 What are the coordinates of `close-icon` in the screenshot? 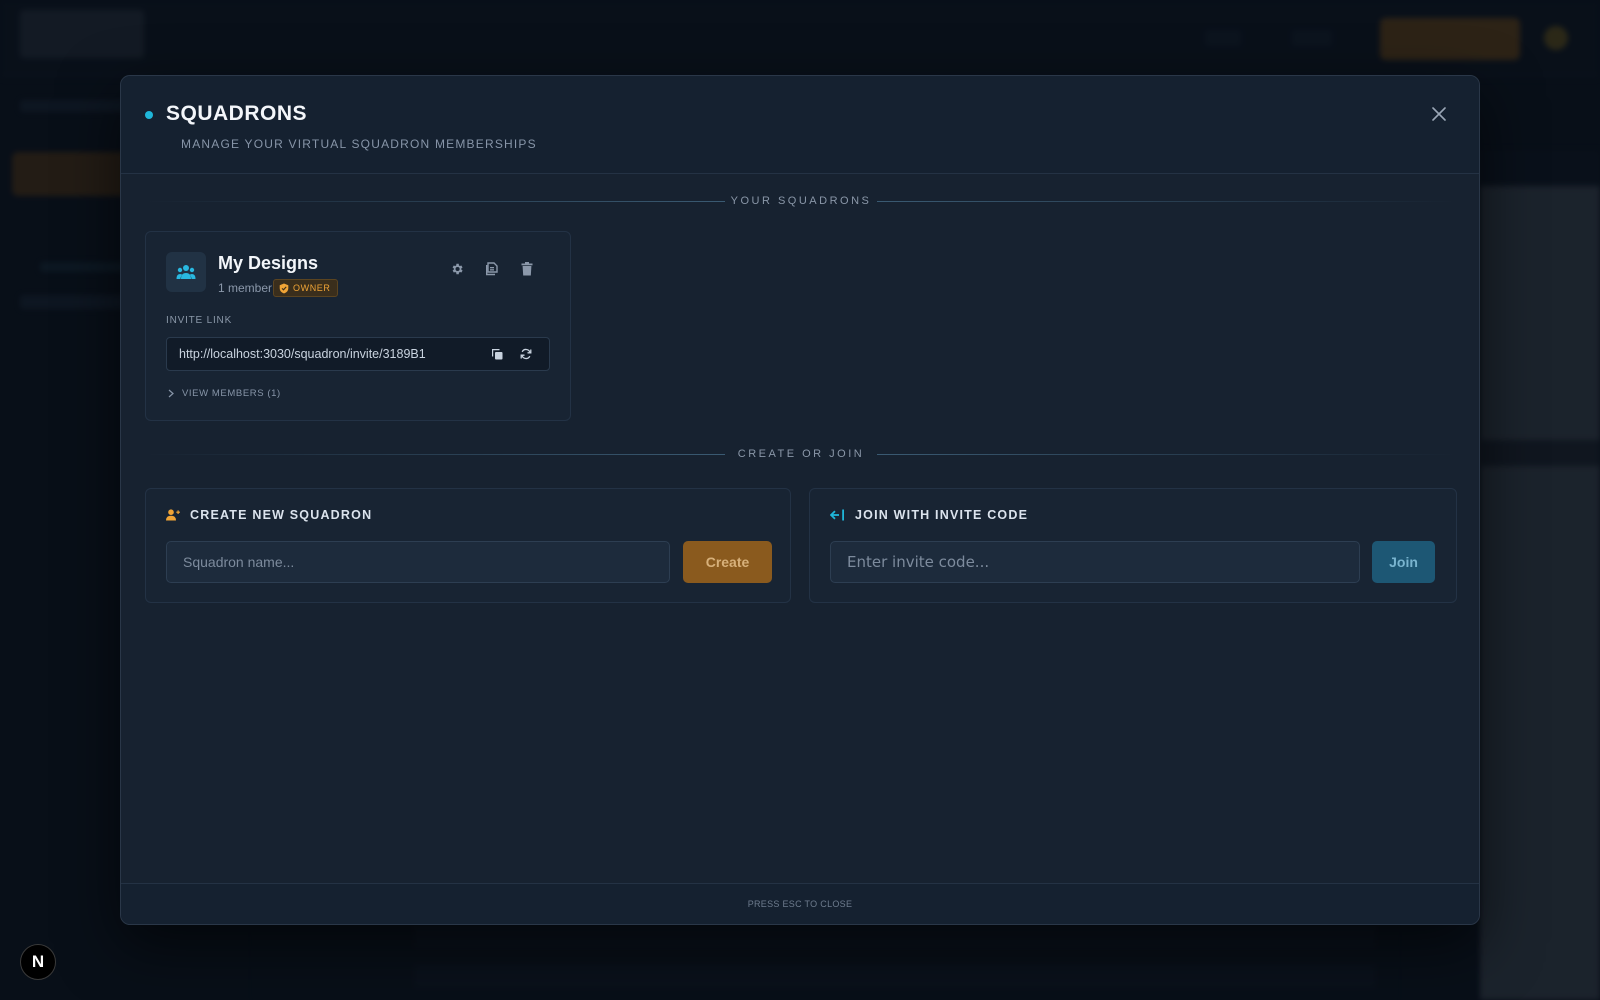 It's located at (1439, 114).